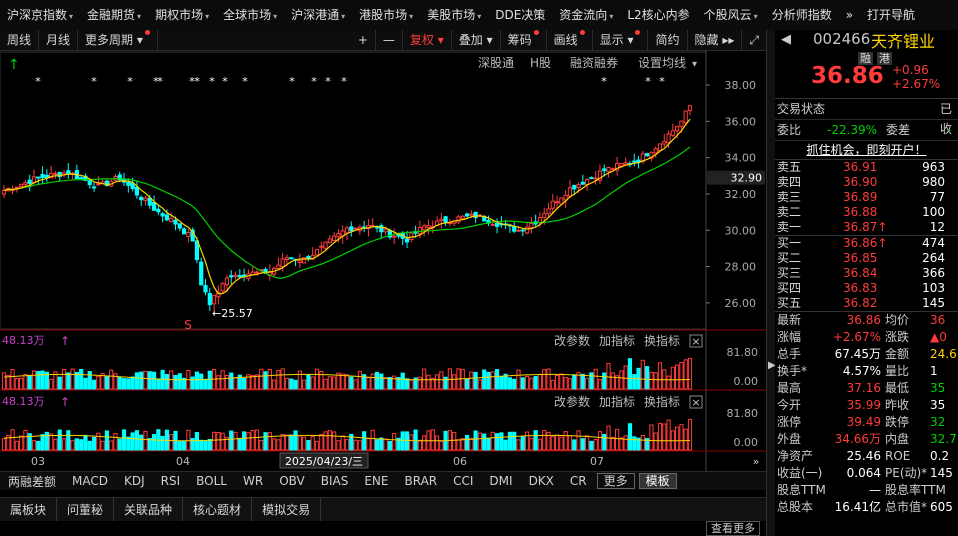  I want to click on stat-v2: 605, so click(941, 507).